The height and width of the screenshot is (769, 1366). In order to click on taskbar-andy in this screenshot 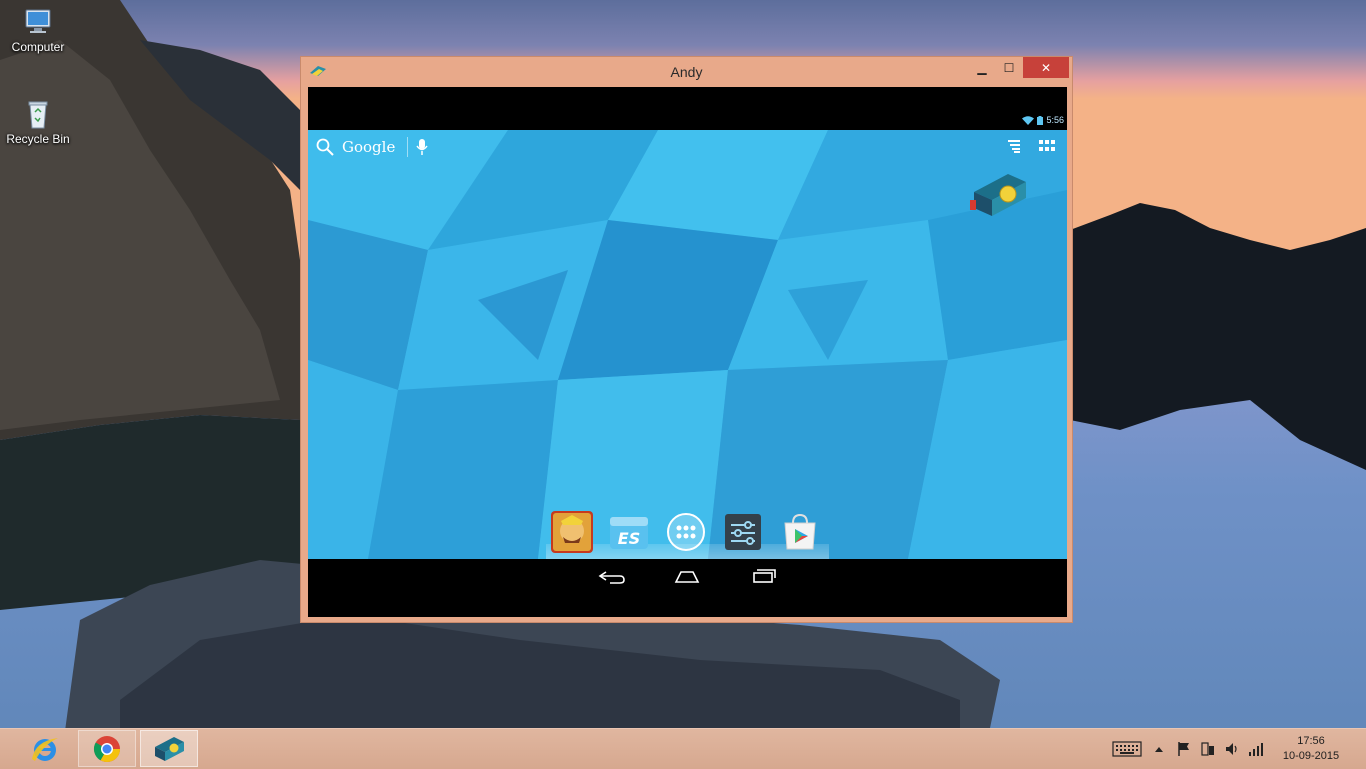, I will do `click(169, 748)`.